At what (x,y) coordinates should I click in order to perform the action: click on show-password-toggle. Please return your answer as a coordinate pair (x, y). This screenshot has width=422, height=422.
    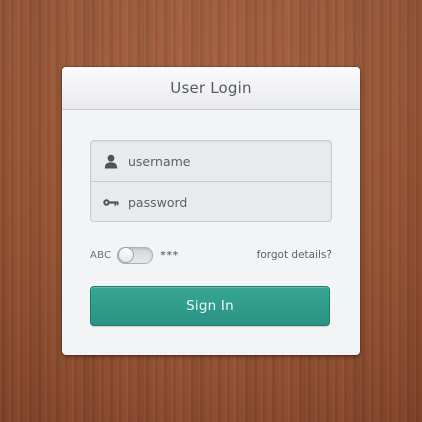
    Looking at the image, I should click on (135, 255).